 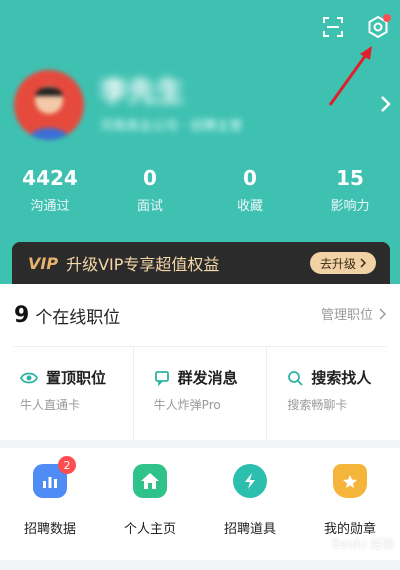 What do you see at coordinates (150, 481) in the screenshot?
I see `home-icon` at bounding box center [150, 481].